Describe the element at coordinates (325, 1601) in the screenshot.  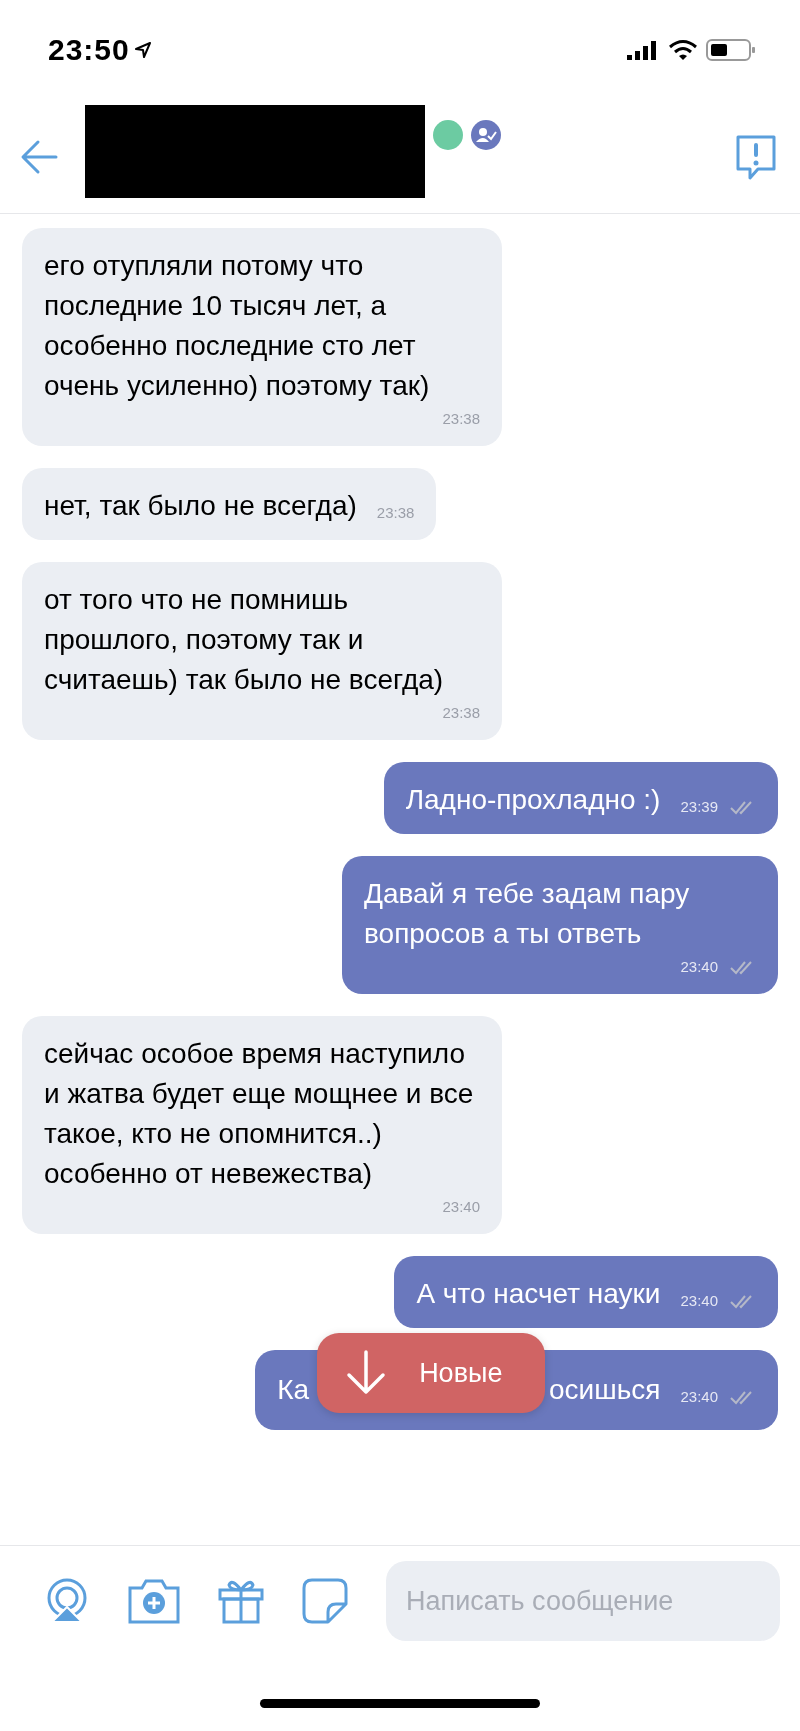
I see `sticker-icon` at that location.